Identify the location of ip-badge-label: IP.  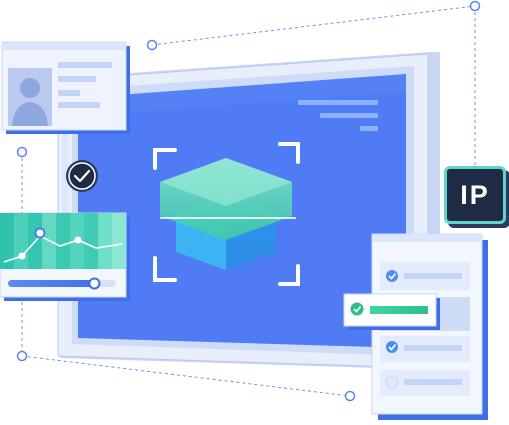
(475, 194).